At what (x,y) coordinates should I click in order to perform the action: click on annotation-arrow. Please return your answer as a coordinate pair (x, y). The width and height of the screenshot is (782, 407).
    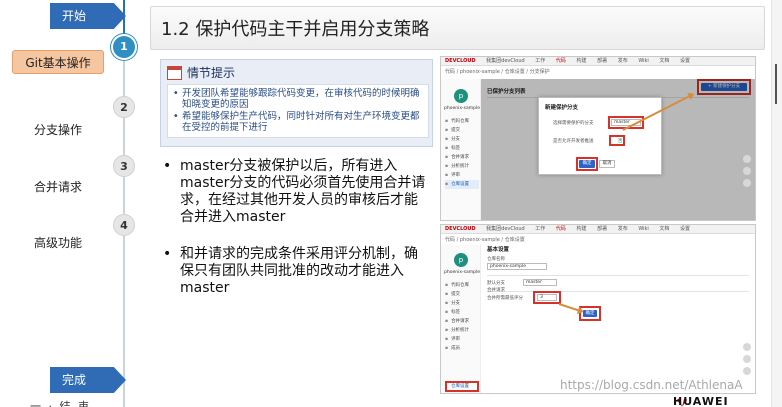
    Looking at the image, I should click on (570, 308).